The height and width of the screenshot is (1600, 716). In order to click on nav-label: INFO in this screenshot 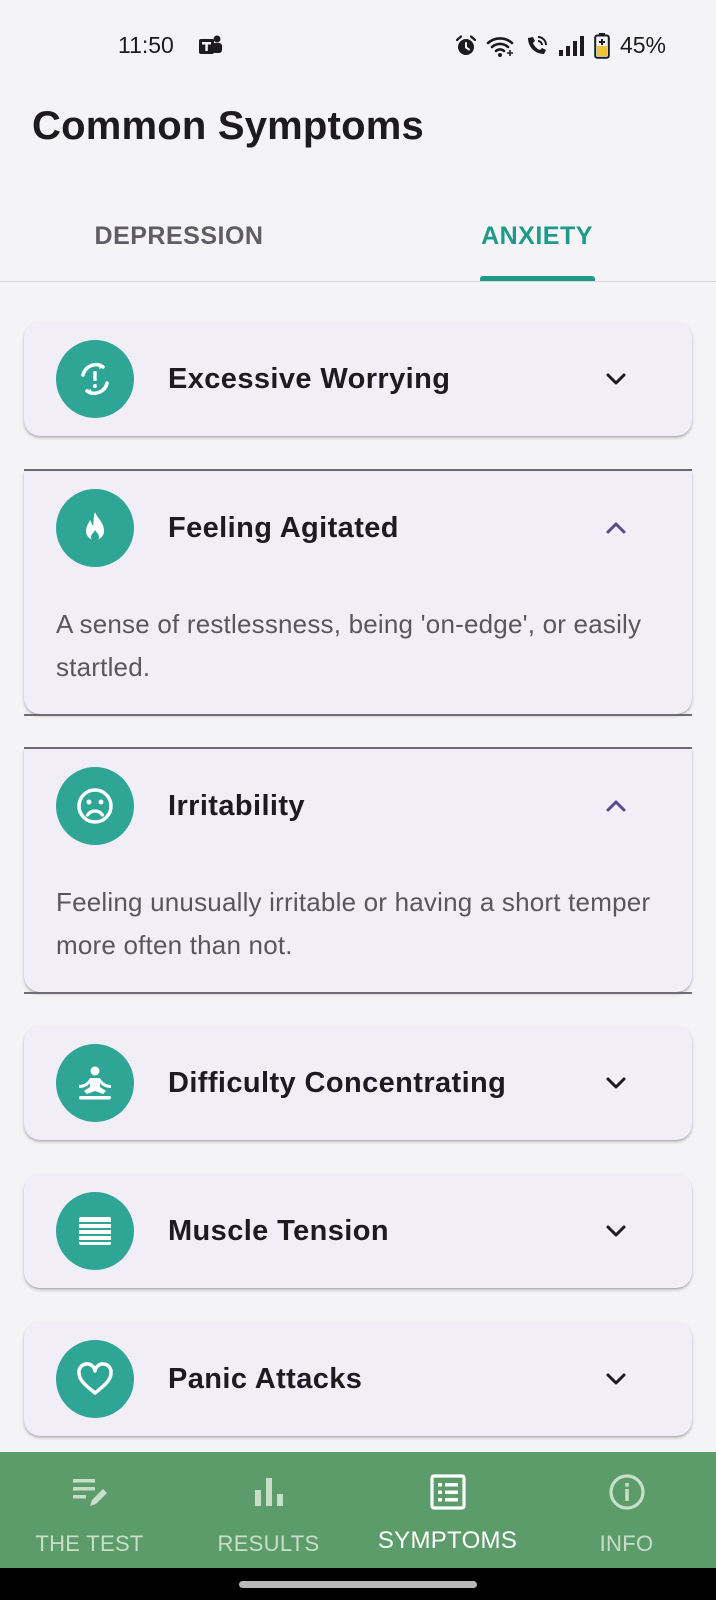, I will do `click(626, 1543)`.